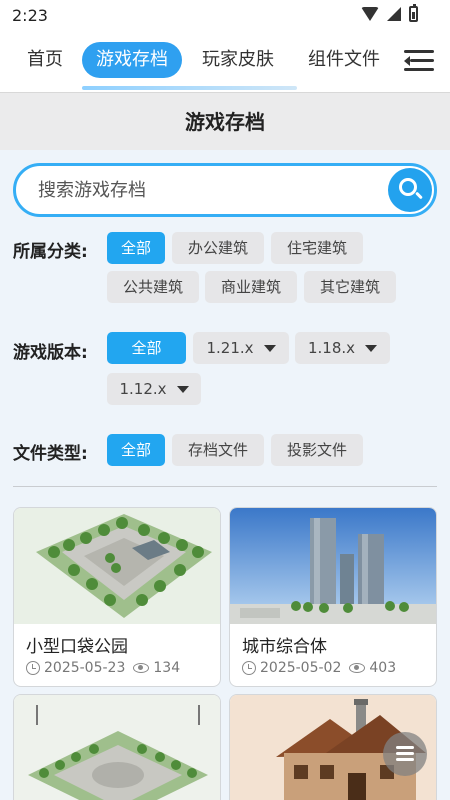 The image size is (450, 800). I want to click on tab-component-files: 组件文件, so click(344, 60).